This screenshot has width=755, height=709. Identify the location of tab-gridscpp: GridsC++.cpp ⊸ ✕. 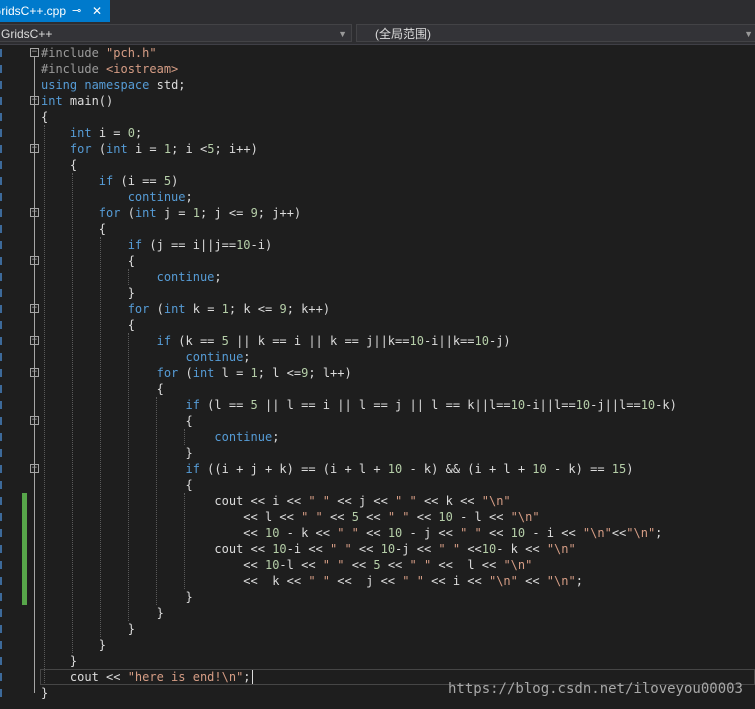
(55, 11).